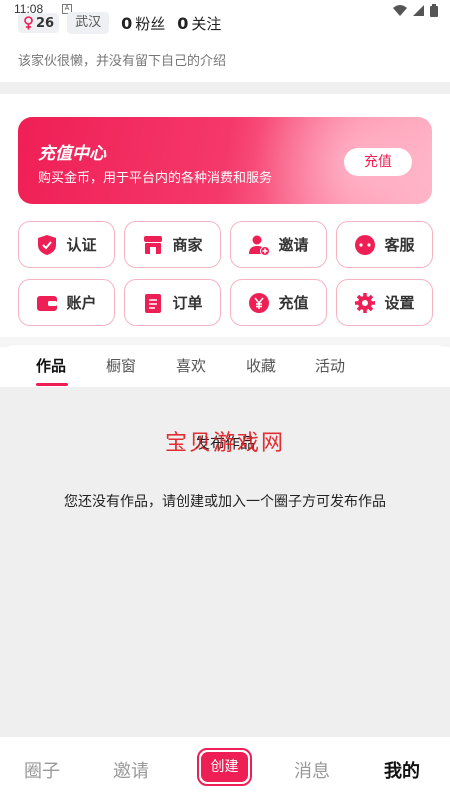 The height and width of the screenshot is (800, 450). Describe the element at coordinates (293, 245) in the screenshot. I see `grid-item-label: 邀请` at that location.